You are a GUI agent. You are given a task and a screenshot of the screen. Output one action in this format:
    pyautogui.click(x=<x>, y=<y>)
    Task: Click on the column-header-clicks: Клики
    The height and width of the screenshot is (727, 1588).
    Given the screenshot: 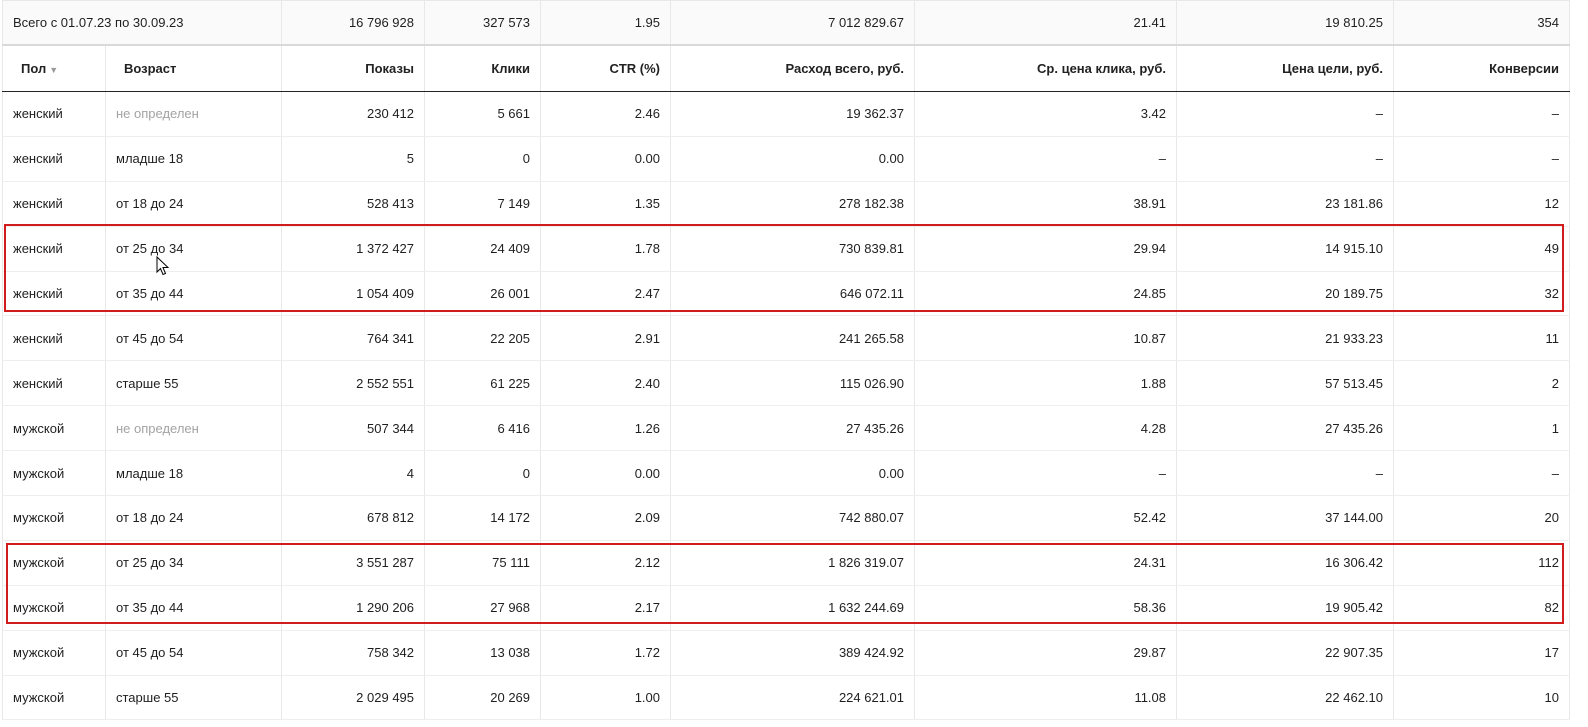 What is the action you would take?
    pyautogui.click(x=482, y=68)
    